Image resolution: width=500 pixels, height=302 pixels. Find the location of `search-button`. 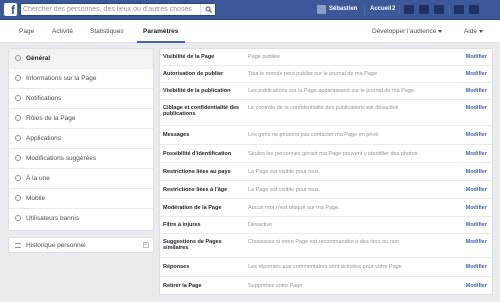

search-button is located at coordinates (207, 9).